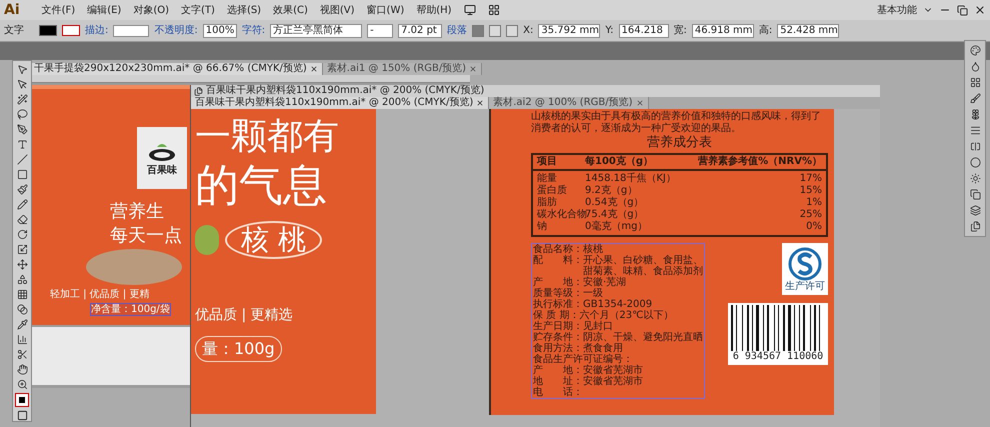 The width and height of the screenshot is (990, 427). I want to click on barcode-number: 6 934567 110060, so click(778, 357).